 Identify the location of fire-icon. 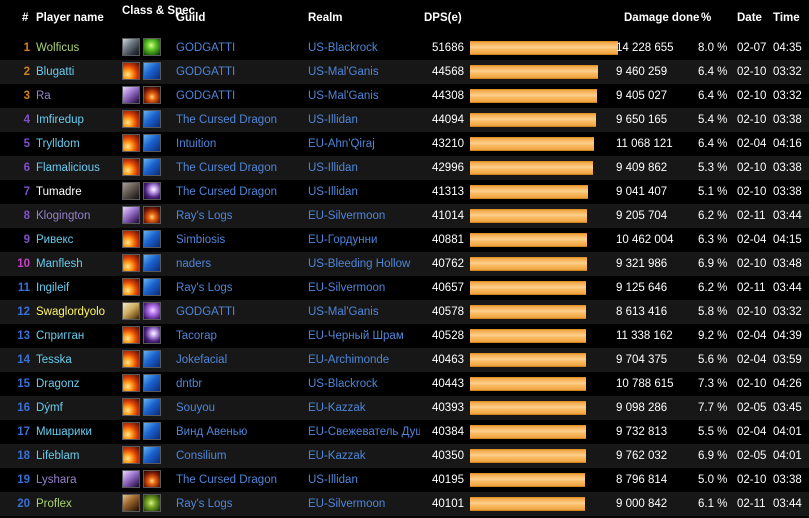
(131, 142).